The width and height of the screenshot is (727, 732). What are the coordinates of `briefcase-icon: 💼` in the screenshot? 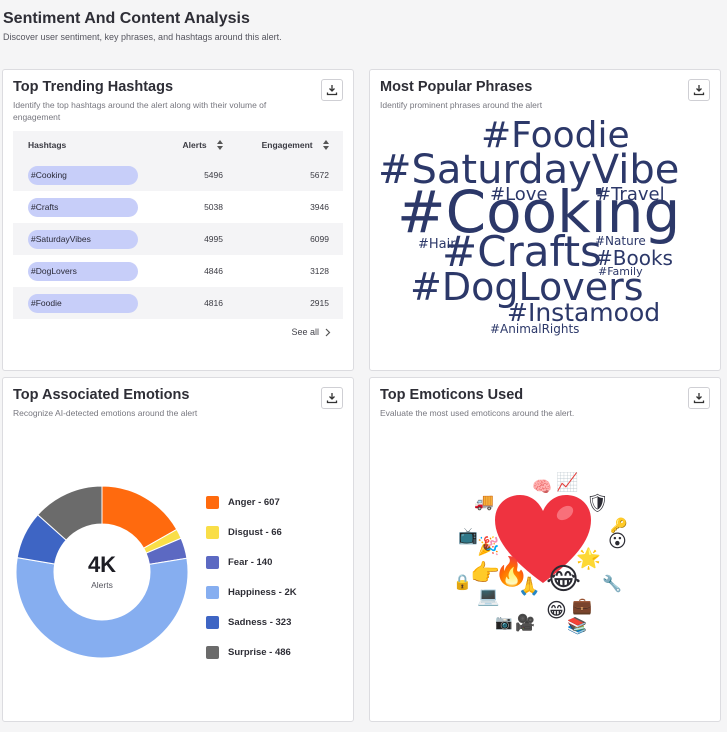 It's located at (582, 605).